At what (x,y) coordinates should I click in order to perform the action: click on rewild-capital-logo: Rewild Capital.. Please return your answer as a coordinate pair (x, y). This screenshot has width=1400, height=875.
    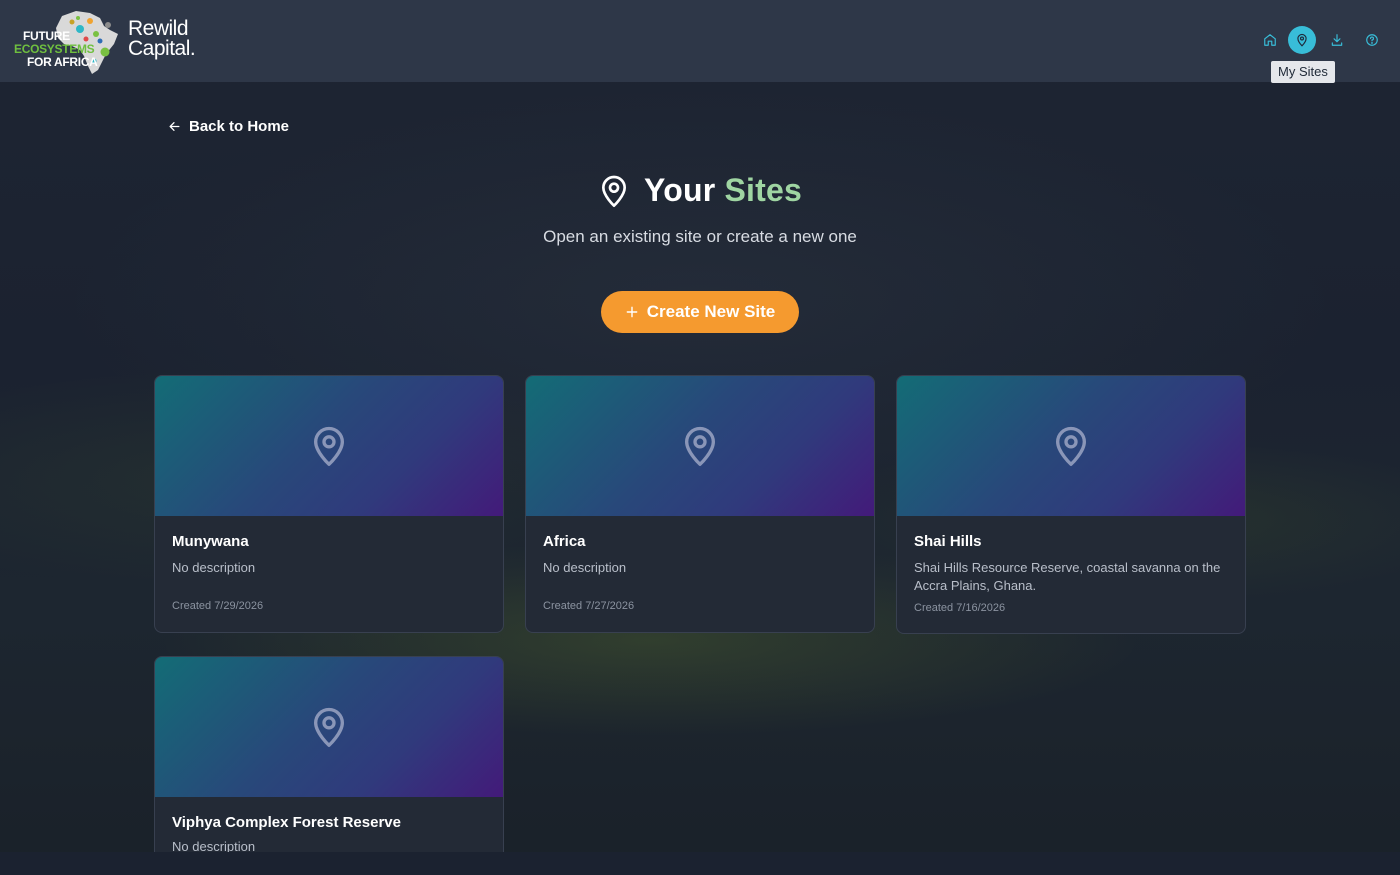
    Looking at the image, I should click on (162, 38).